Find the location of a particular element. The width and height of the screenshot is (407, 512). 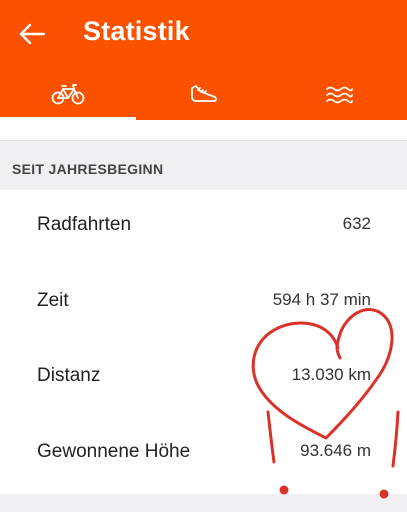

tab-swim is located at coordinates (339, 94).